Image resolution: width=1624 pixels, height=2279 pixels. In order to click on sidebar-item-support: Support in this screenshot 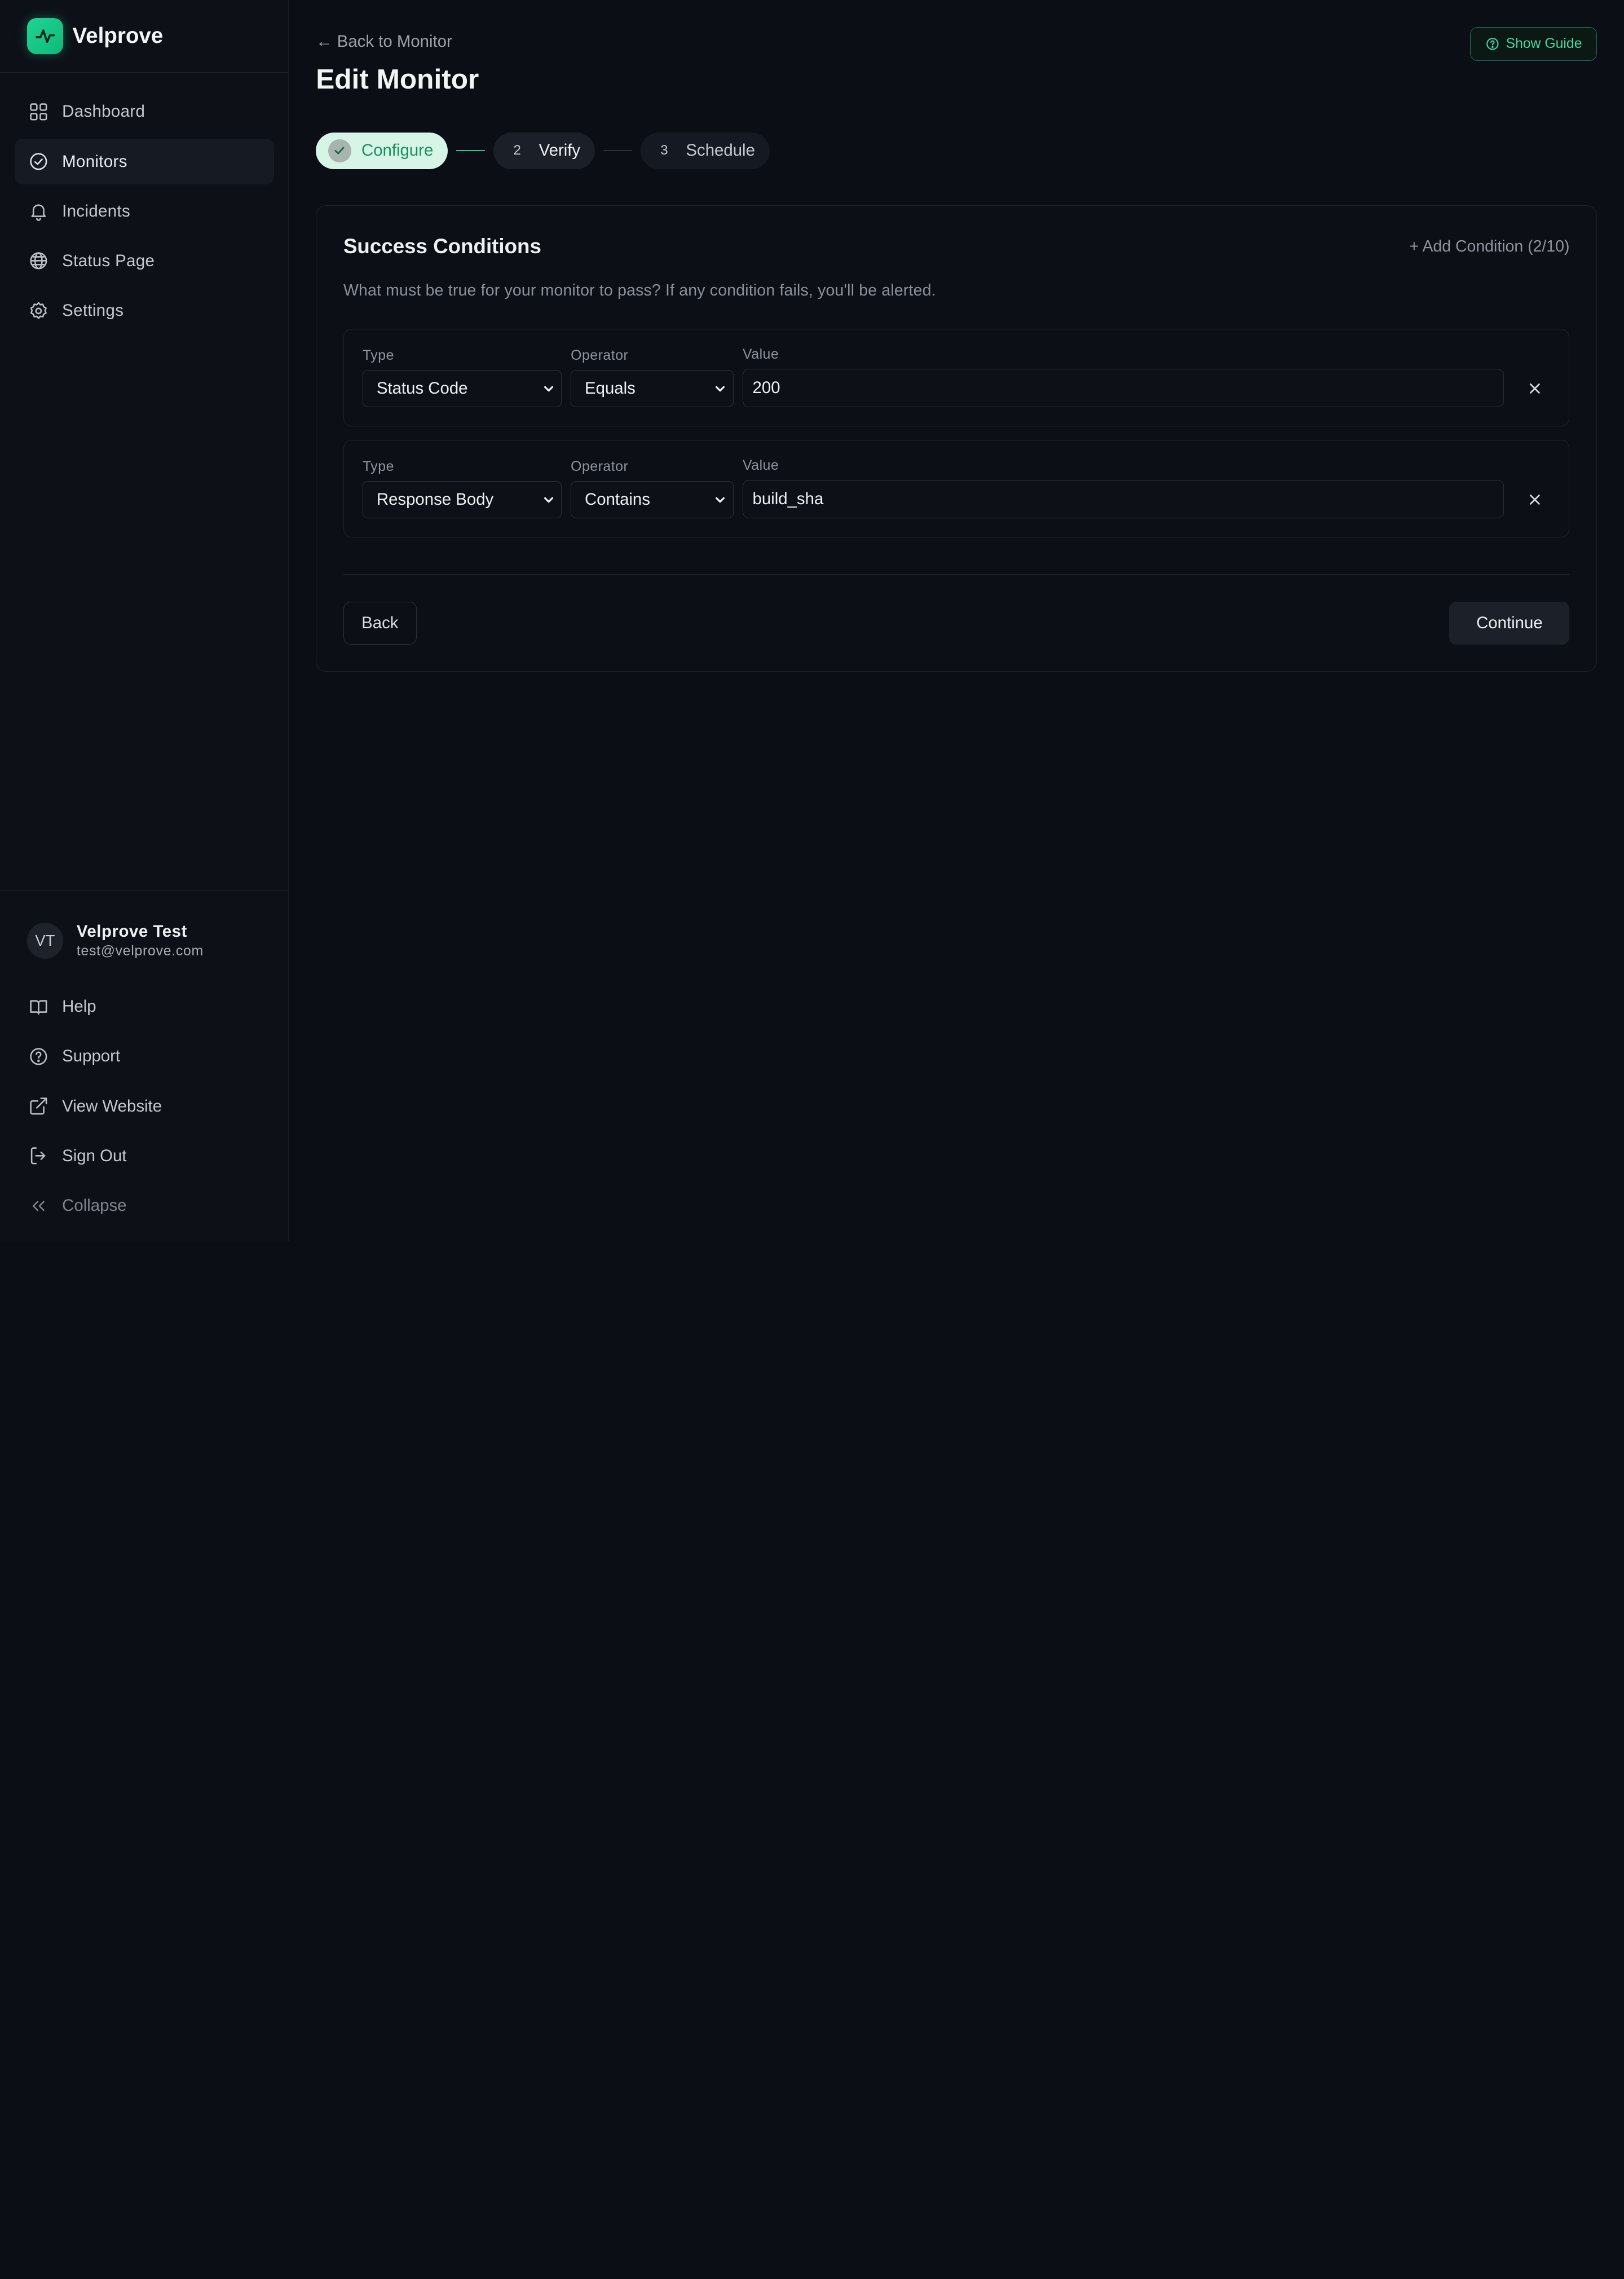, I will do `click(145, 1056)`.